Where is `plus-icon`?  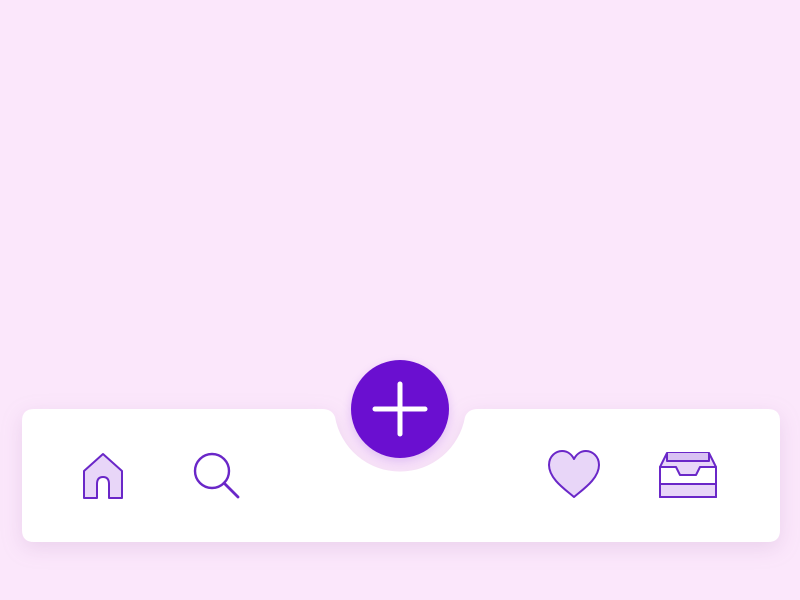
plus-icon is located at coordinates (400, 409).